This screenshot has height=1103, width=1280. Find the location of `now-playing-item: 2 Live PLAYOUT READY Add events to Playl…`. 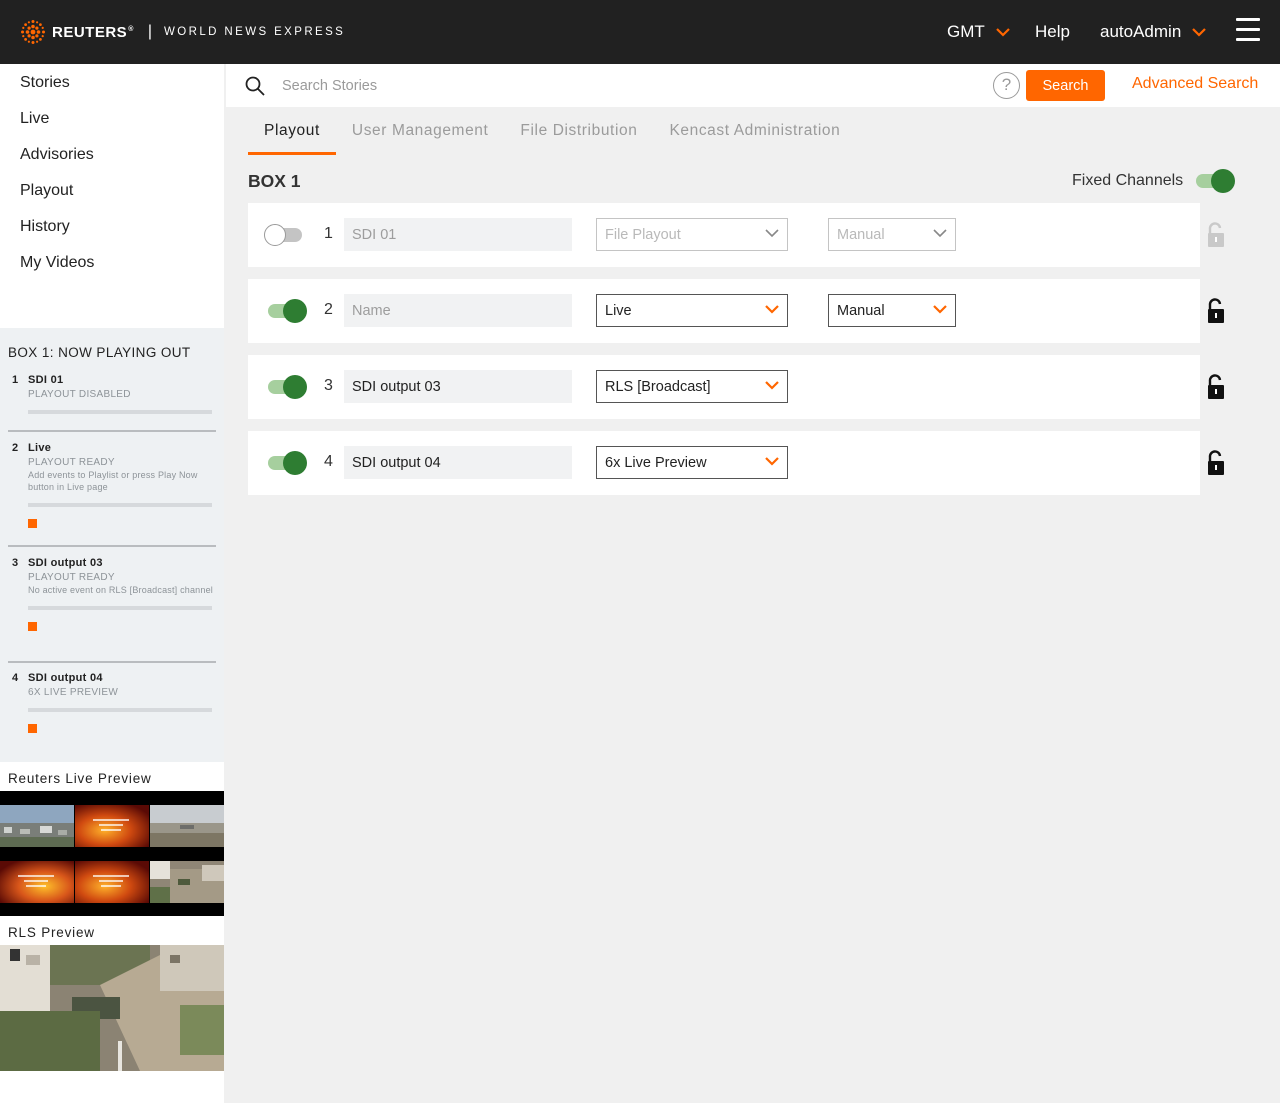

now-playing-item: 2 Live PLAYOUT READY Add events to Playl… is located at coordinates (112, 489).